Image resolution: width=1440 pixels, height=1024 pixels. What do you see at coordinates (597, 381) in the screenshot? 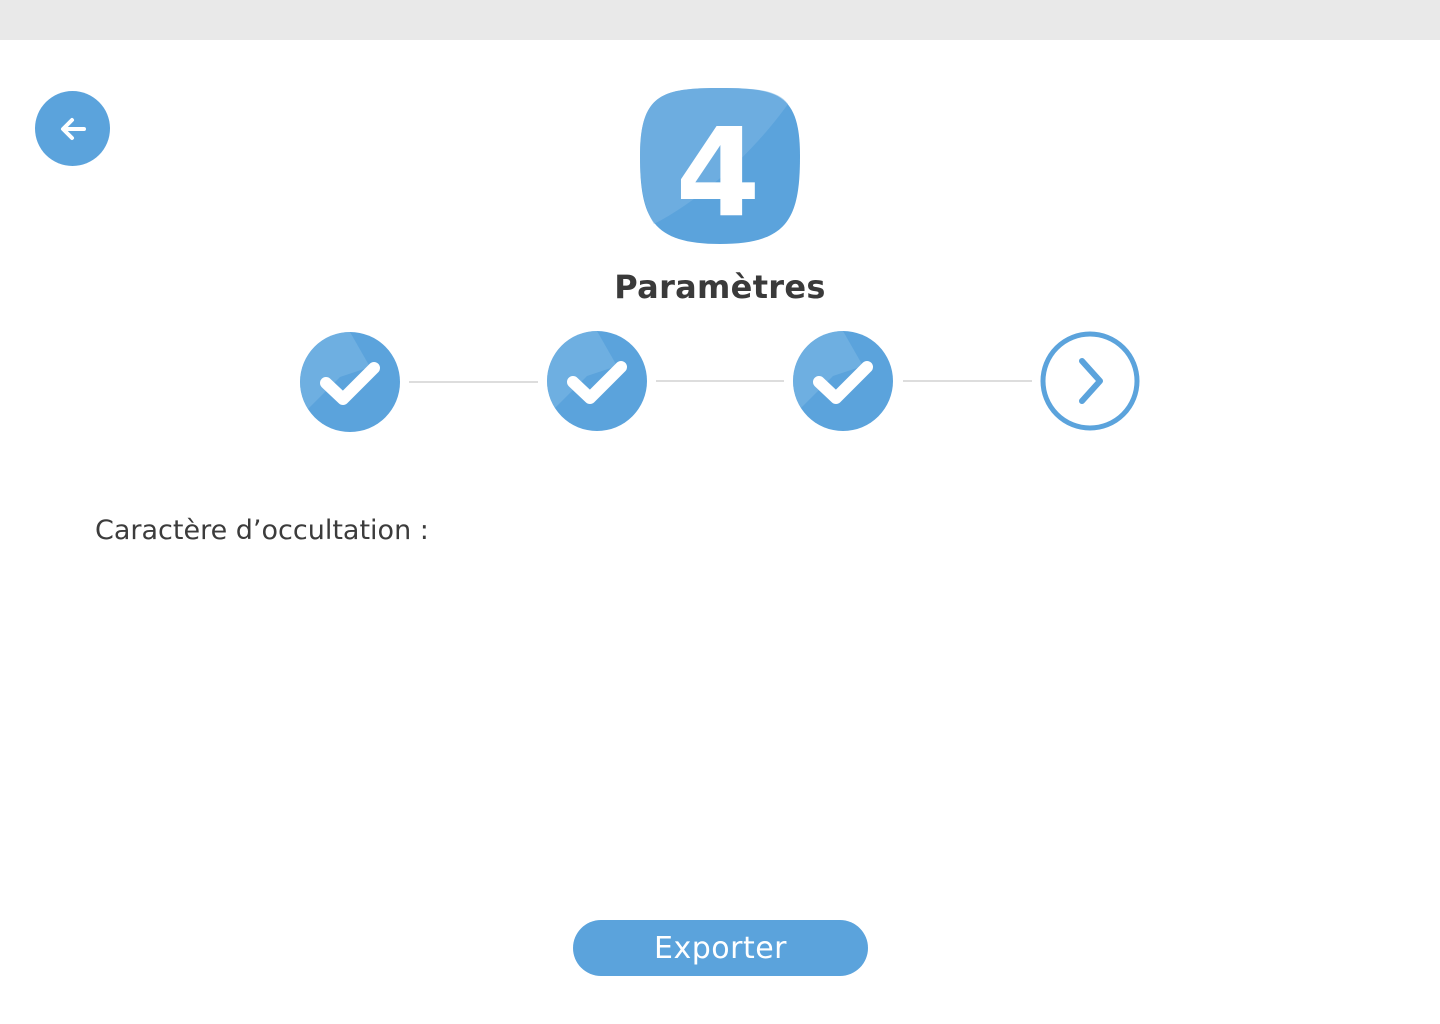
I see `step-2-completed` at bounding box center [597, 381].